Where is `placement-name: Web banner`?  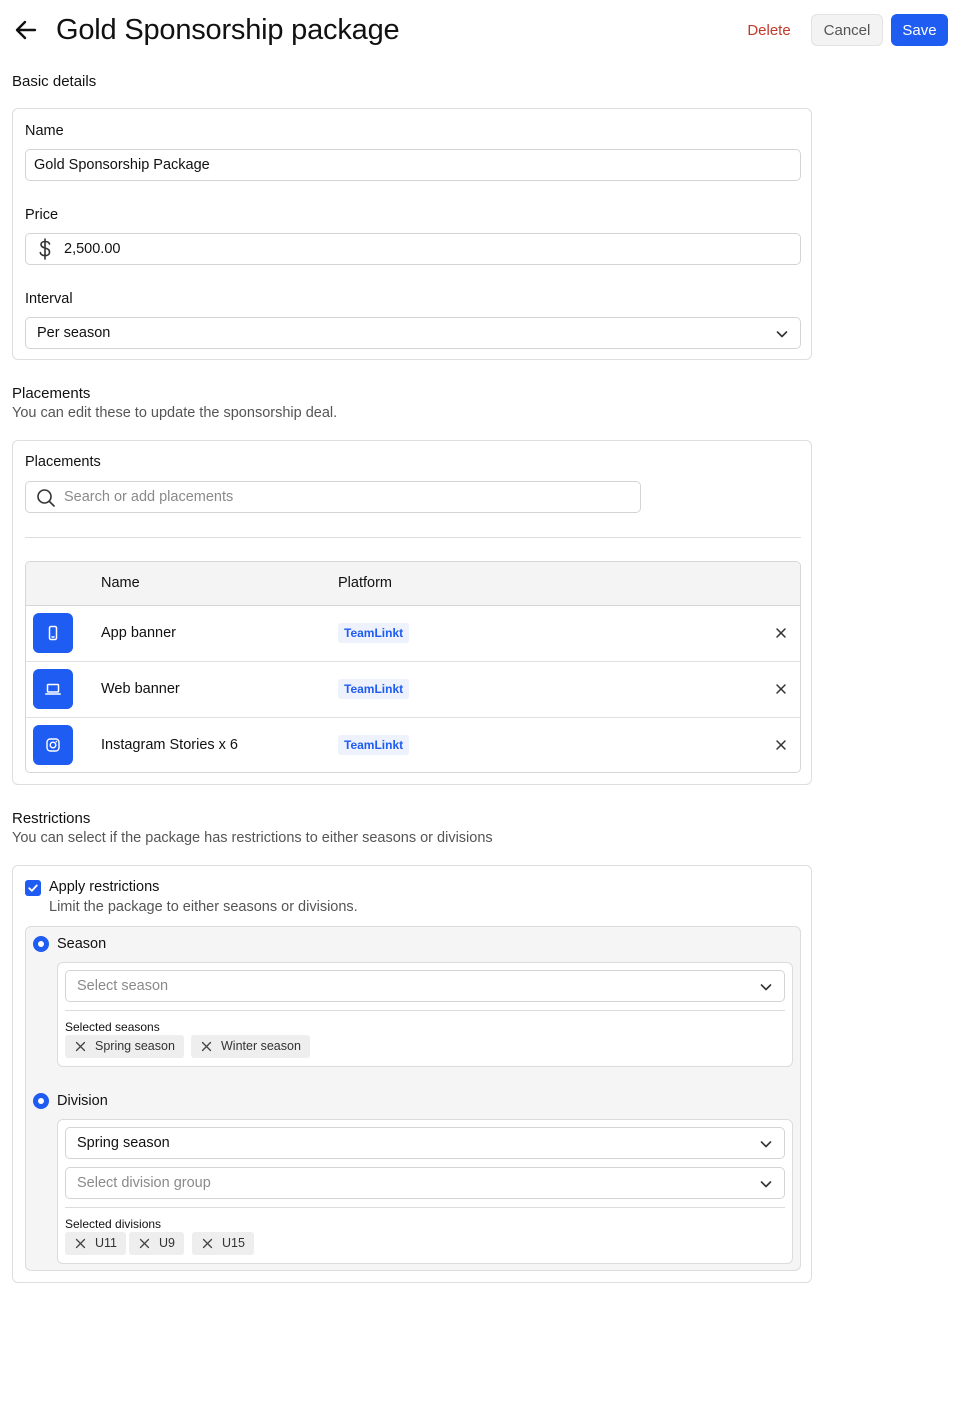 placement-name: Web banner is located at coordinates (140, 689).